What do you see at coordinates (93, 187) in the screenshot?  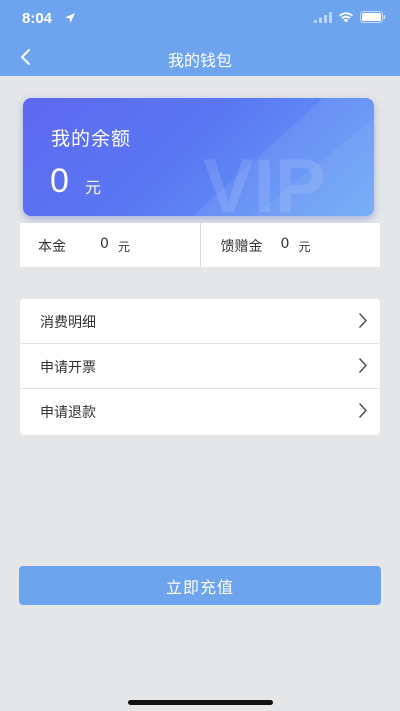 I see `balance-unit: 元` at bounding box center [93, 187].